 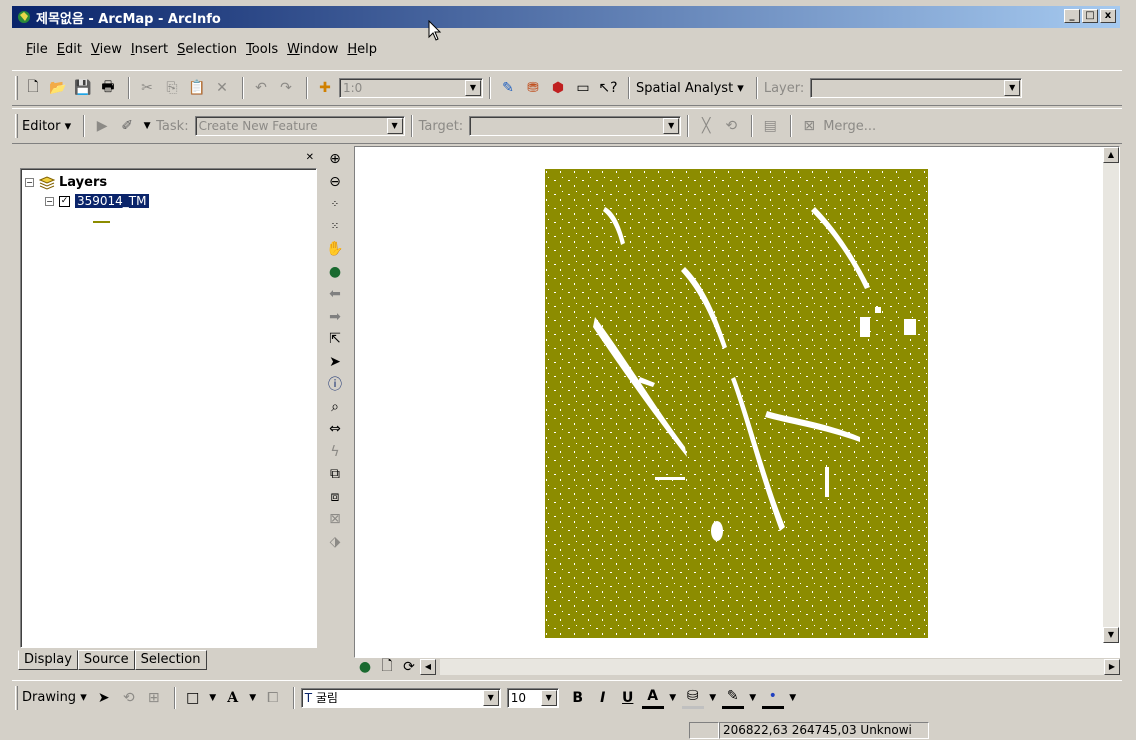 What do you see at coordinates (335, 294) in the screenshot?
I see `back-extent-icon: ⬅` at bounding box center [335, 294].